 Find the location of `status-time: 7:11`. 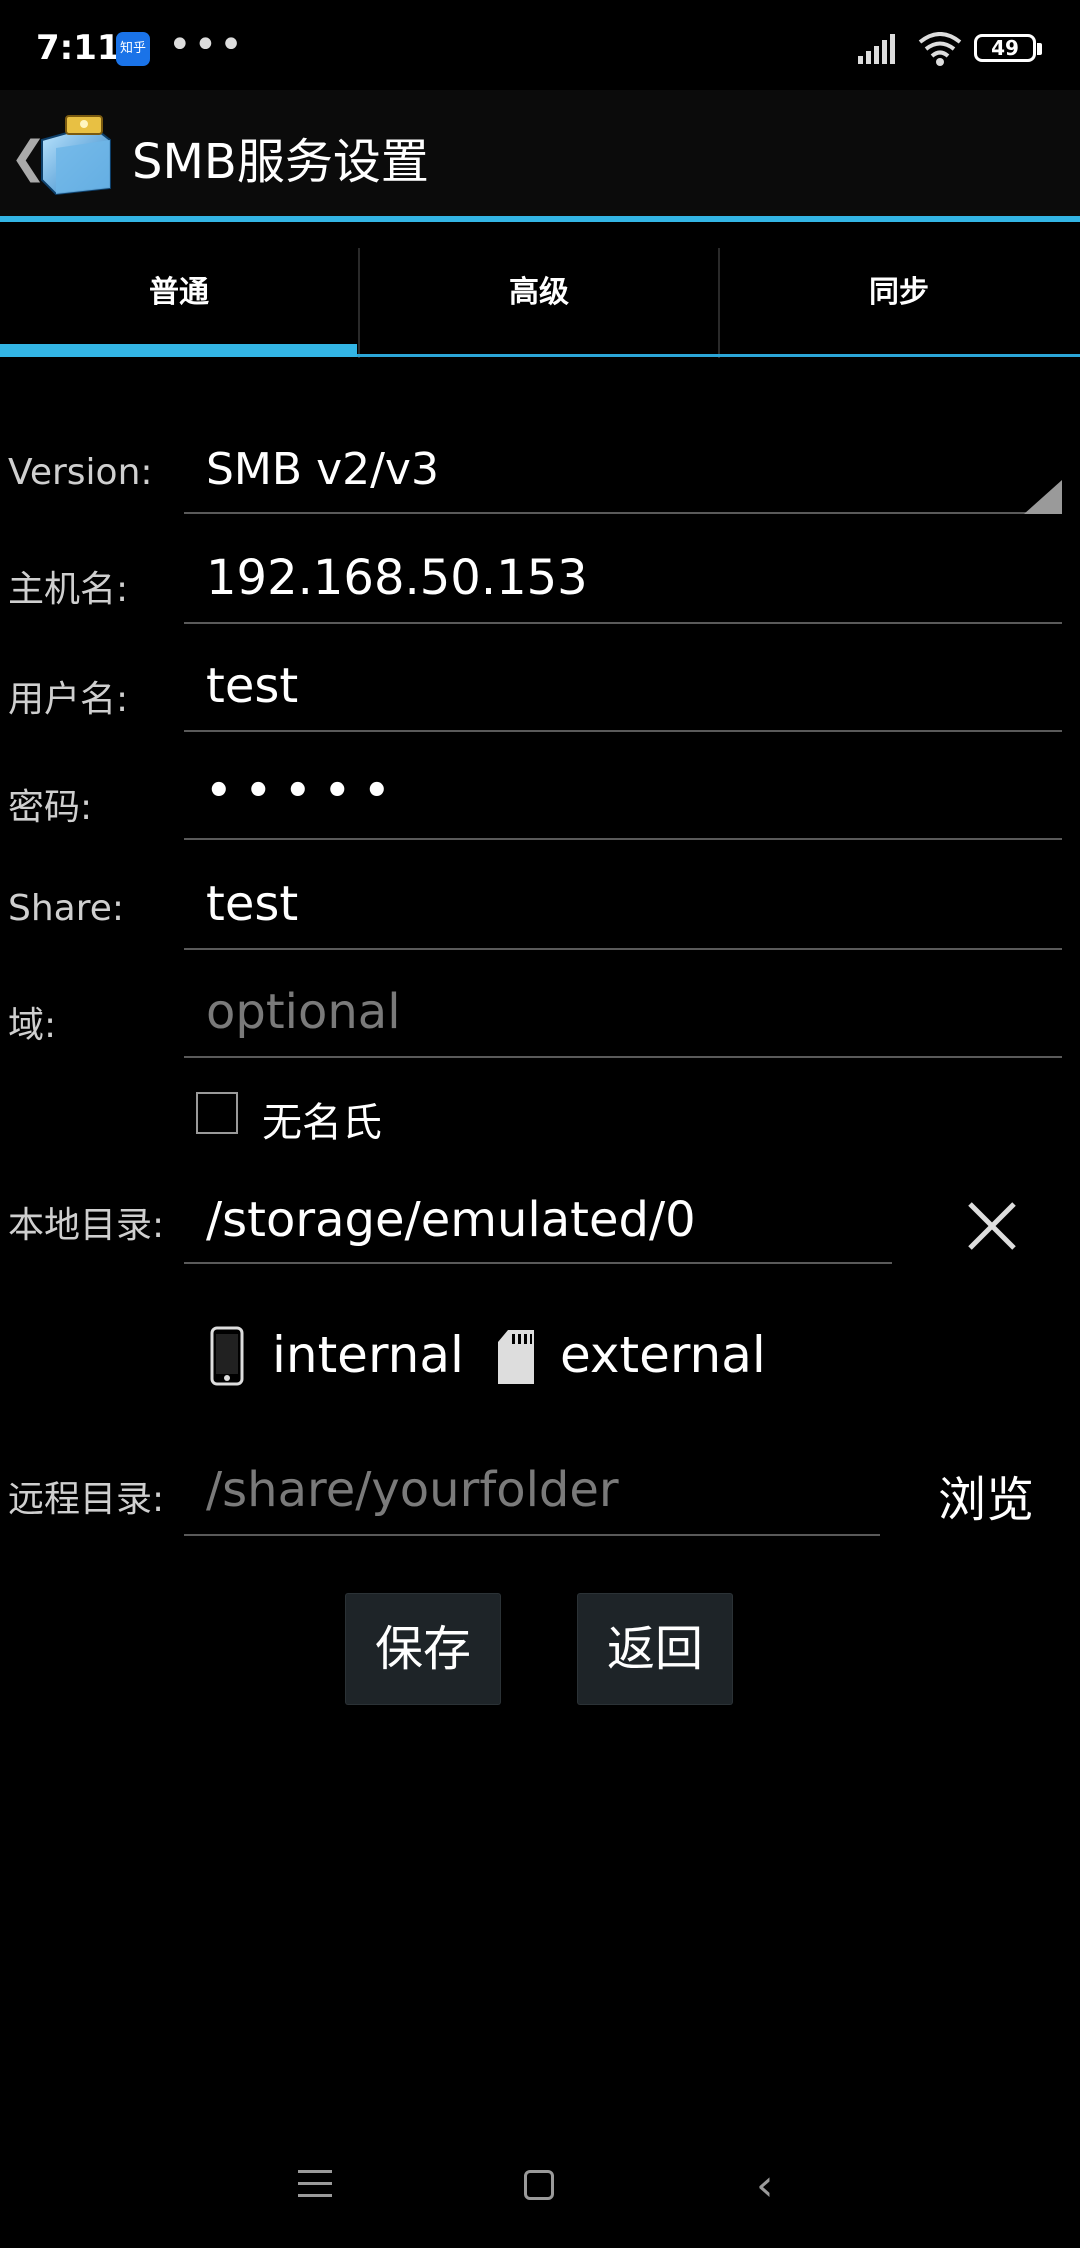

status-time: 7:11 is located at coordinates (78, 48).